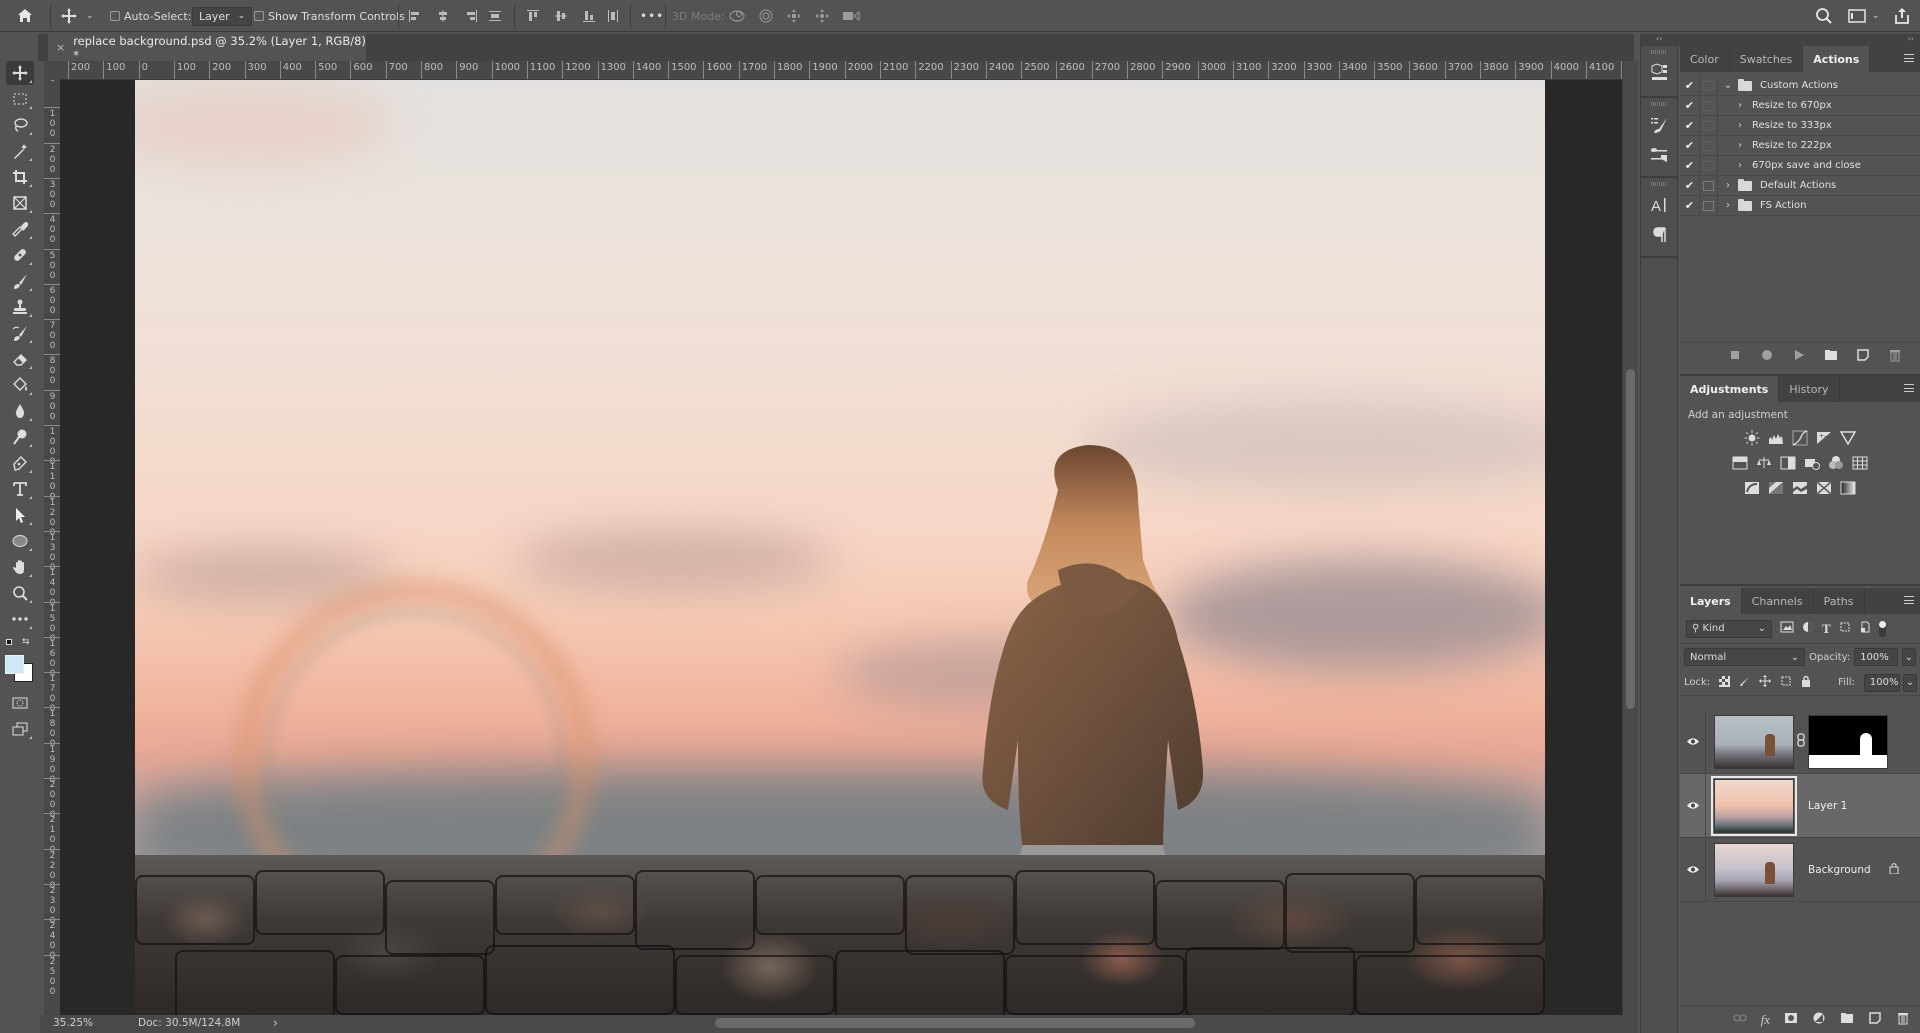 The height and width of the screenshot is (1033, 1920). What do you see at coordinates (613, 16) in the screenshot?
I see `distribute-horizontal-icon` at bounding box center [613, 16].